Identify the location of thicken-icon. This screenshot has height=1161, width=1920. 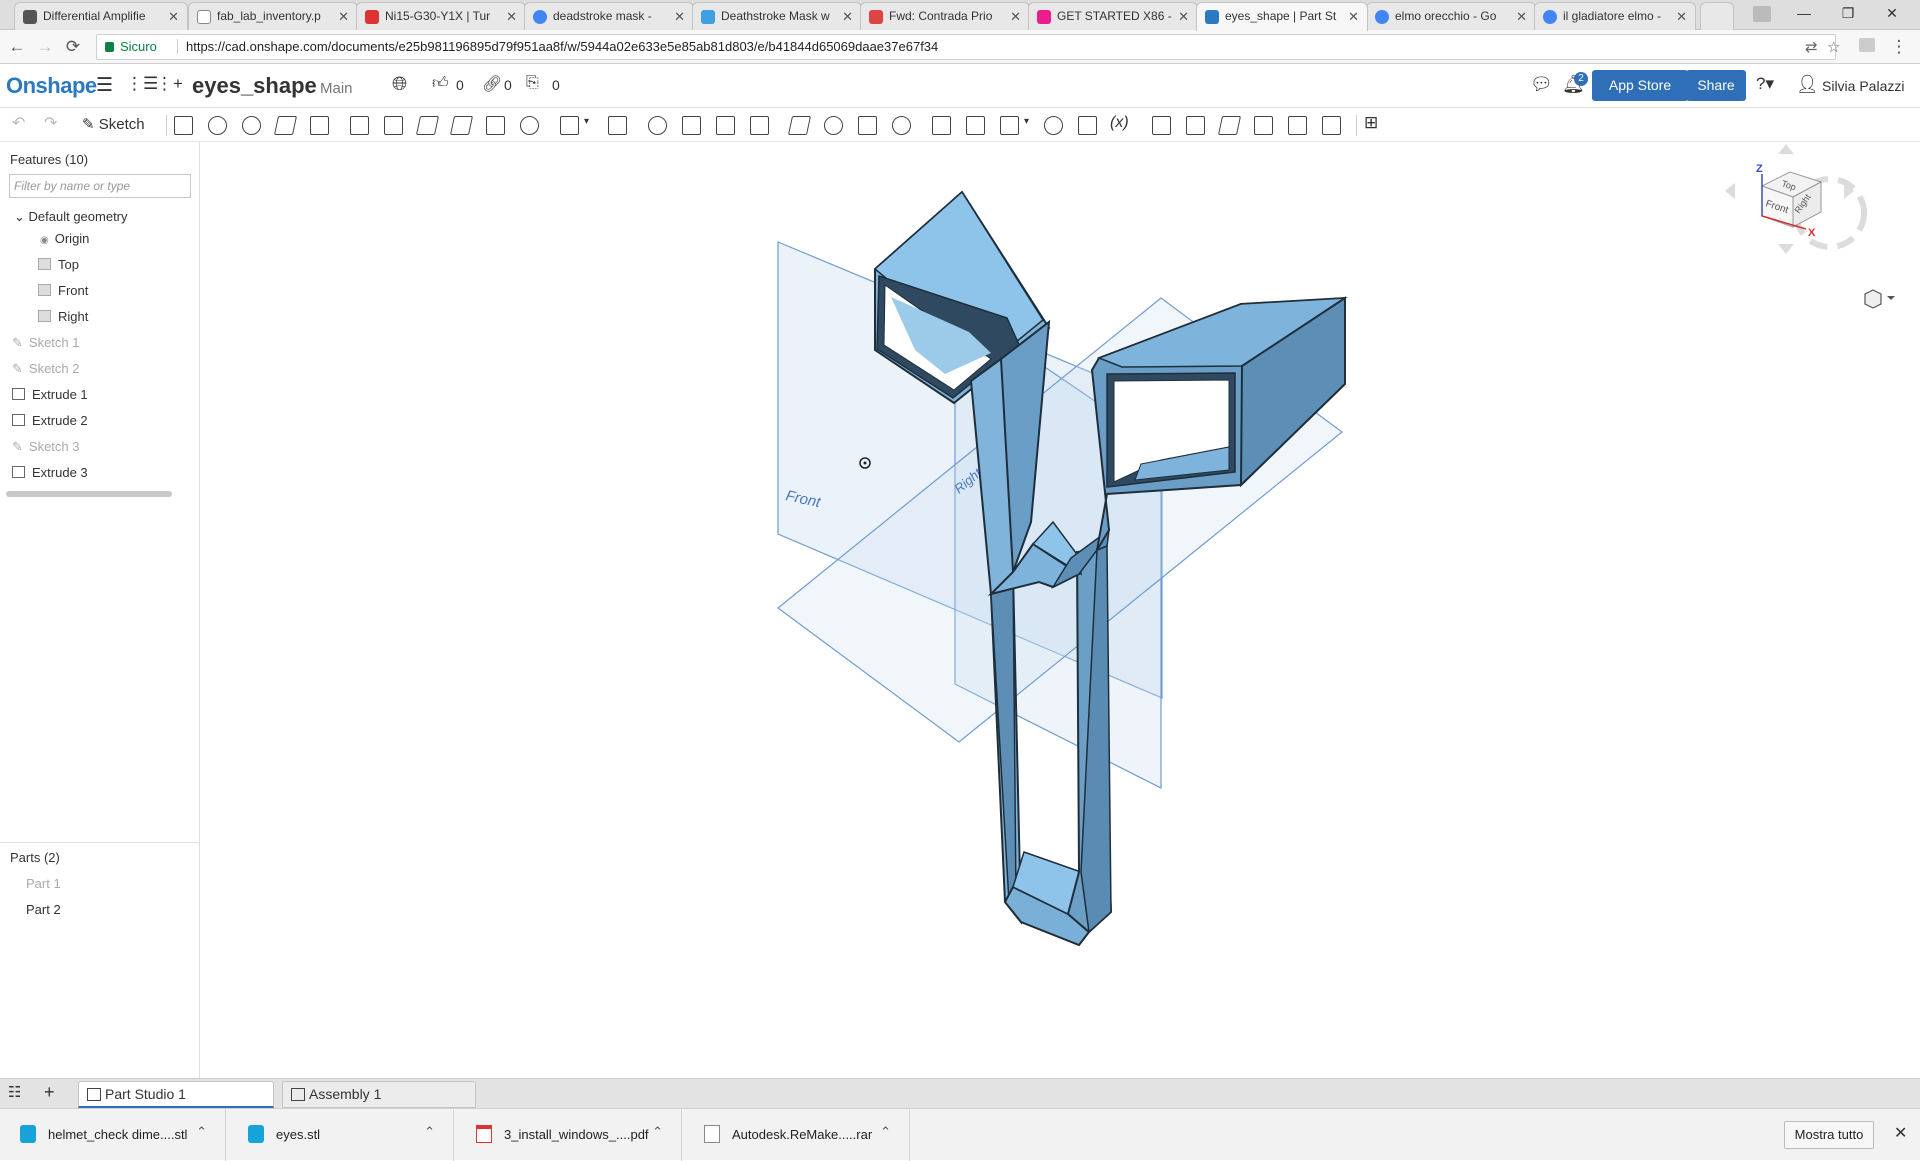
(319, 125).